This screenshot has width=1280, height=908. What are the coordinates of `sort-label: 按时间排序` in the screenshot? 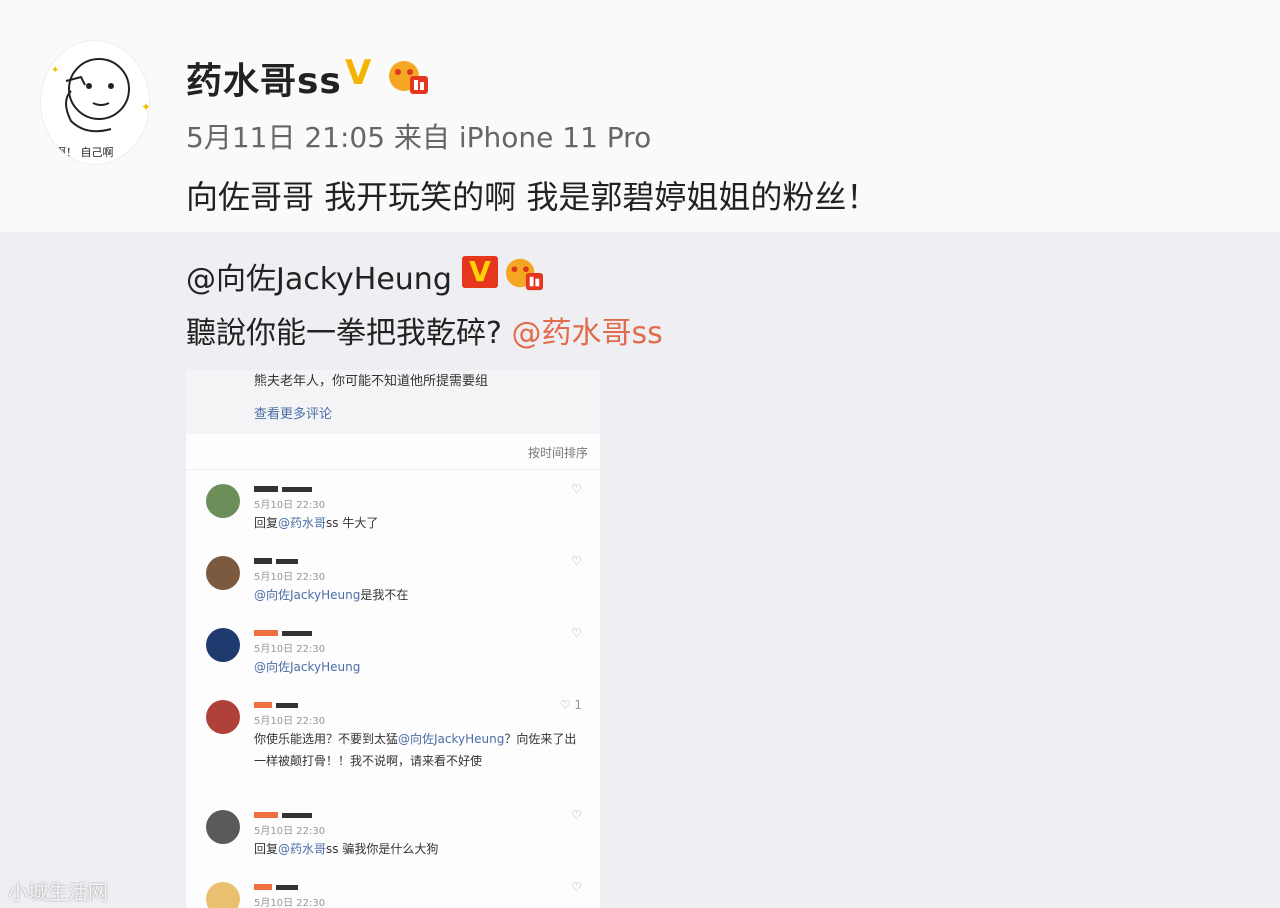 It's located at (393, 452).